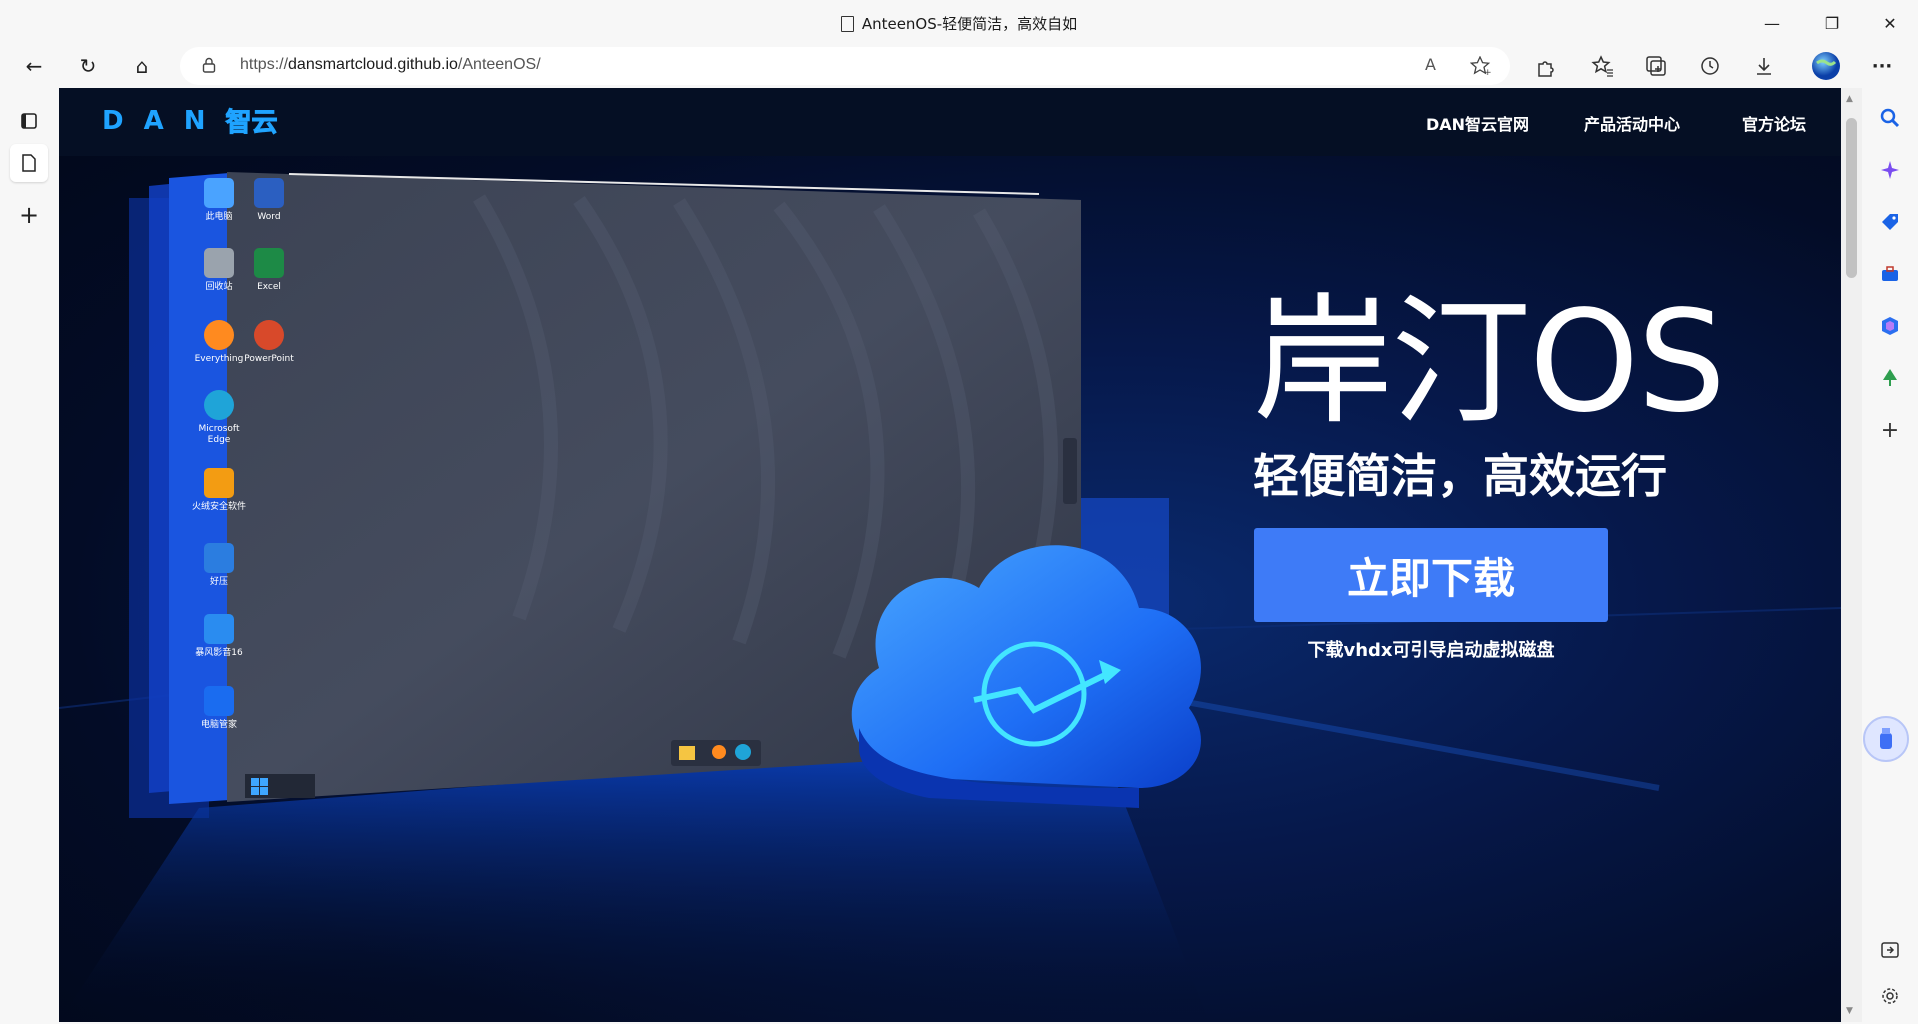 The image size is (1918, 1024). I want to click on tab-actions-icon, so click(29, 121).